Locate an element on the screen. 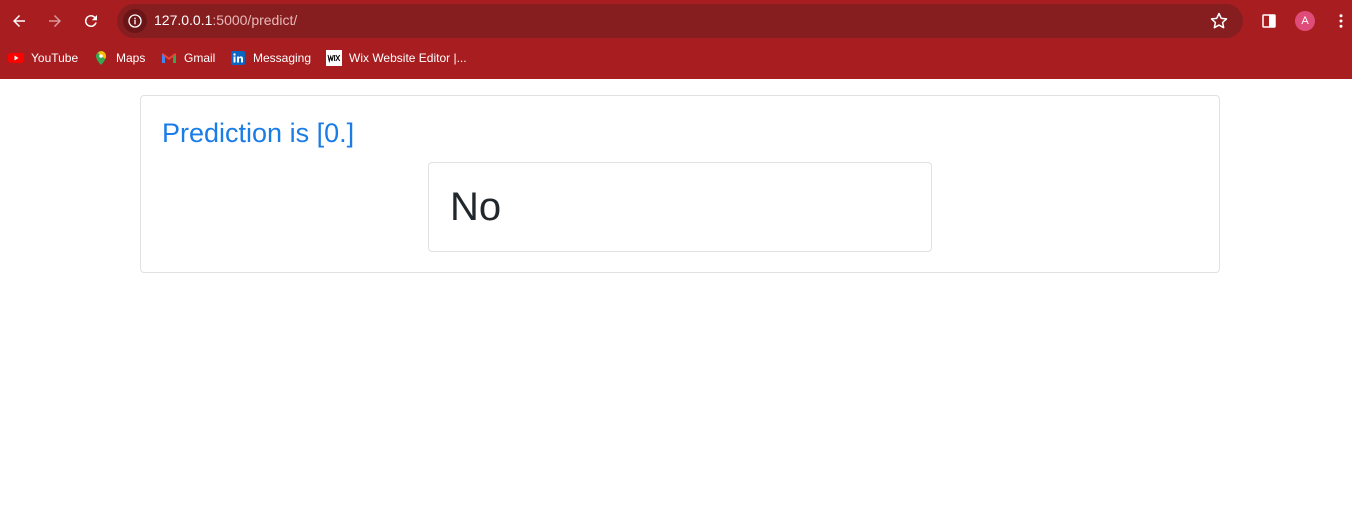 The image size is (1352, 511). address-bar: 127.0.0.1:5000/predict/ is located at coordinates (680, 21).